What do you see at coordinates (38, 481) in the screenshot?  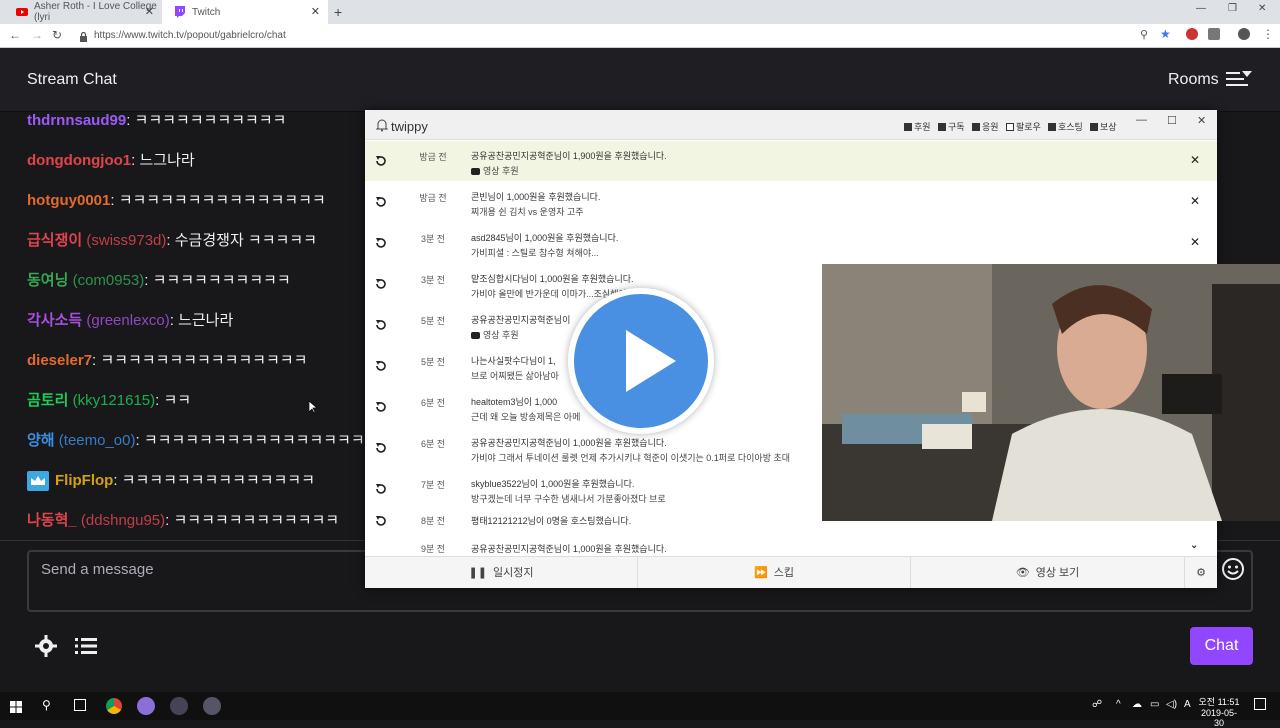 I see `prime-badge-icon` at bounding box center [38, 481].